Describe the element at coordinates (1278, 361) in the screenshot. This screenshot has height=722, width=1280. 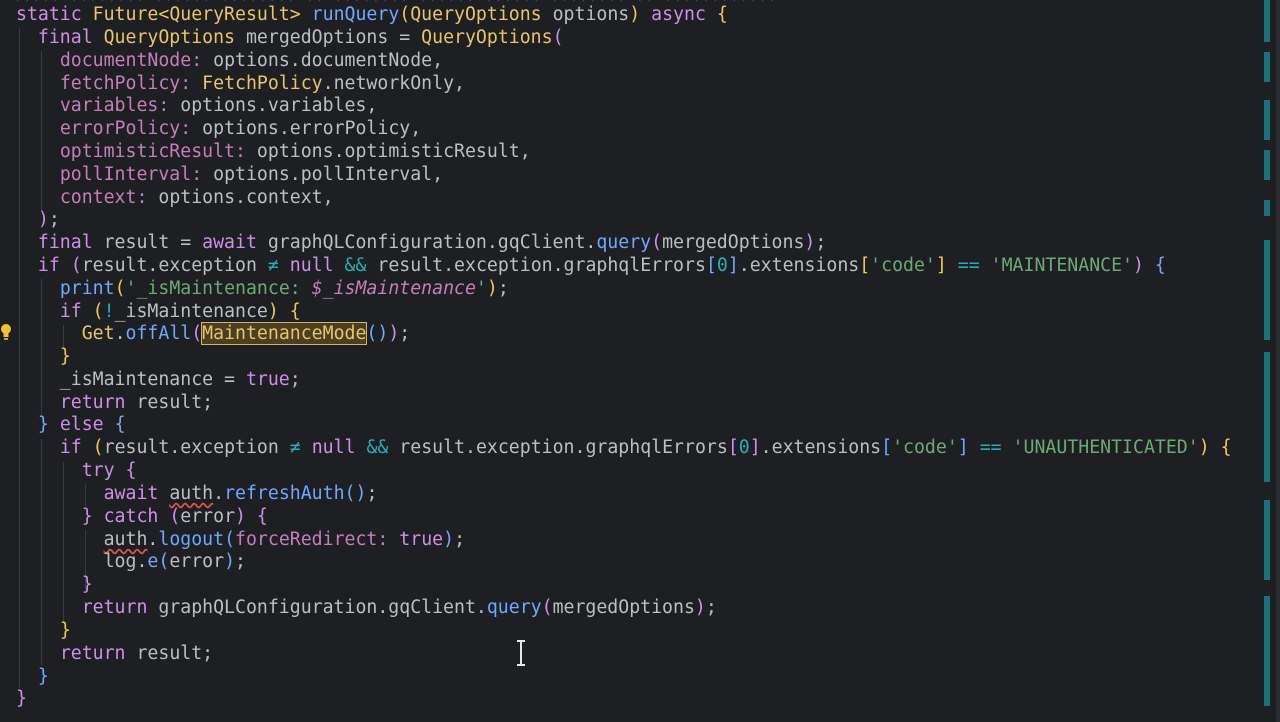
I see `scrollbar-thumb` at that location.